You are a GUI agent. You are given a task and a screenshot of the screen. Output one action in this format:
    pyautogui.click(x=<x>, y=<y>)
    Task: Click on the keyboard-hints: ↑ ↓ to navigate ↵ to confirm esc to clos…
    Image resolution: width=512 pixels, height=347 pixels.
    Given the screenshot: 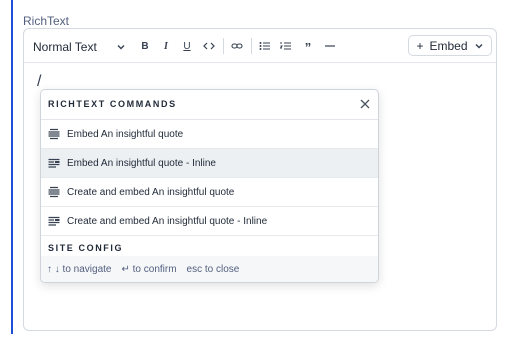 What is the action you would take?
    pyautogui.click(x=209, y=269)
    